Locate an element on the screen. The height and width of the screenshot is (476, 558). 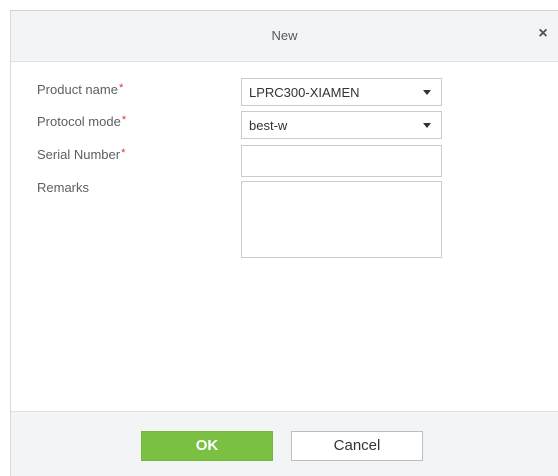
serial-number-label-text: Serial Number is located at coordinates (79, 154).